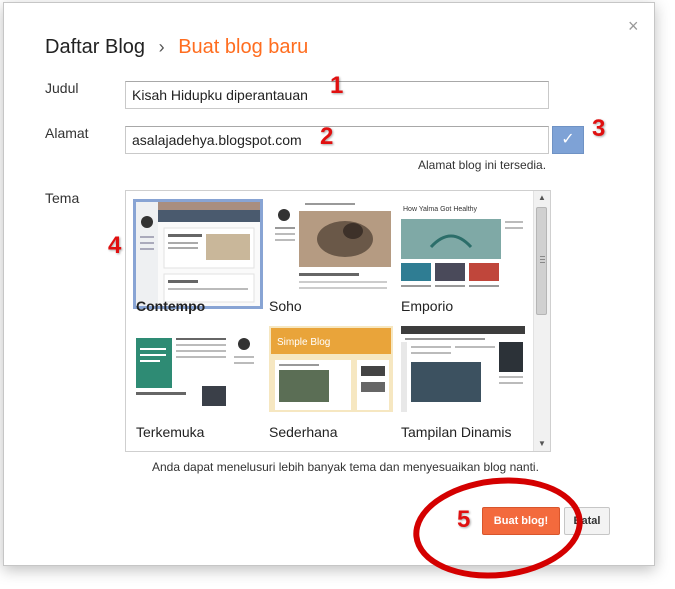 This screenshot has height=589, width=675. What do you see at coordinates (633, 26) in the screenshot?
I see `close-icon: ×` at bounding box center [633, 26].